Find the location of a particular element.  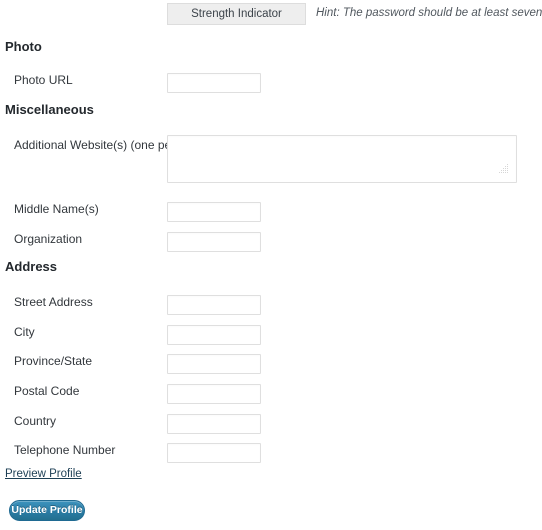

field-row-additional-websites: Additional Website(s) (one per line) is located at coordinates (271, 159).